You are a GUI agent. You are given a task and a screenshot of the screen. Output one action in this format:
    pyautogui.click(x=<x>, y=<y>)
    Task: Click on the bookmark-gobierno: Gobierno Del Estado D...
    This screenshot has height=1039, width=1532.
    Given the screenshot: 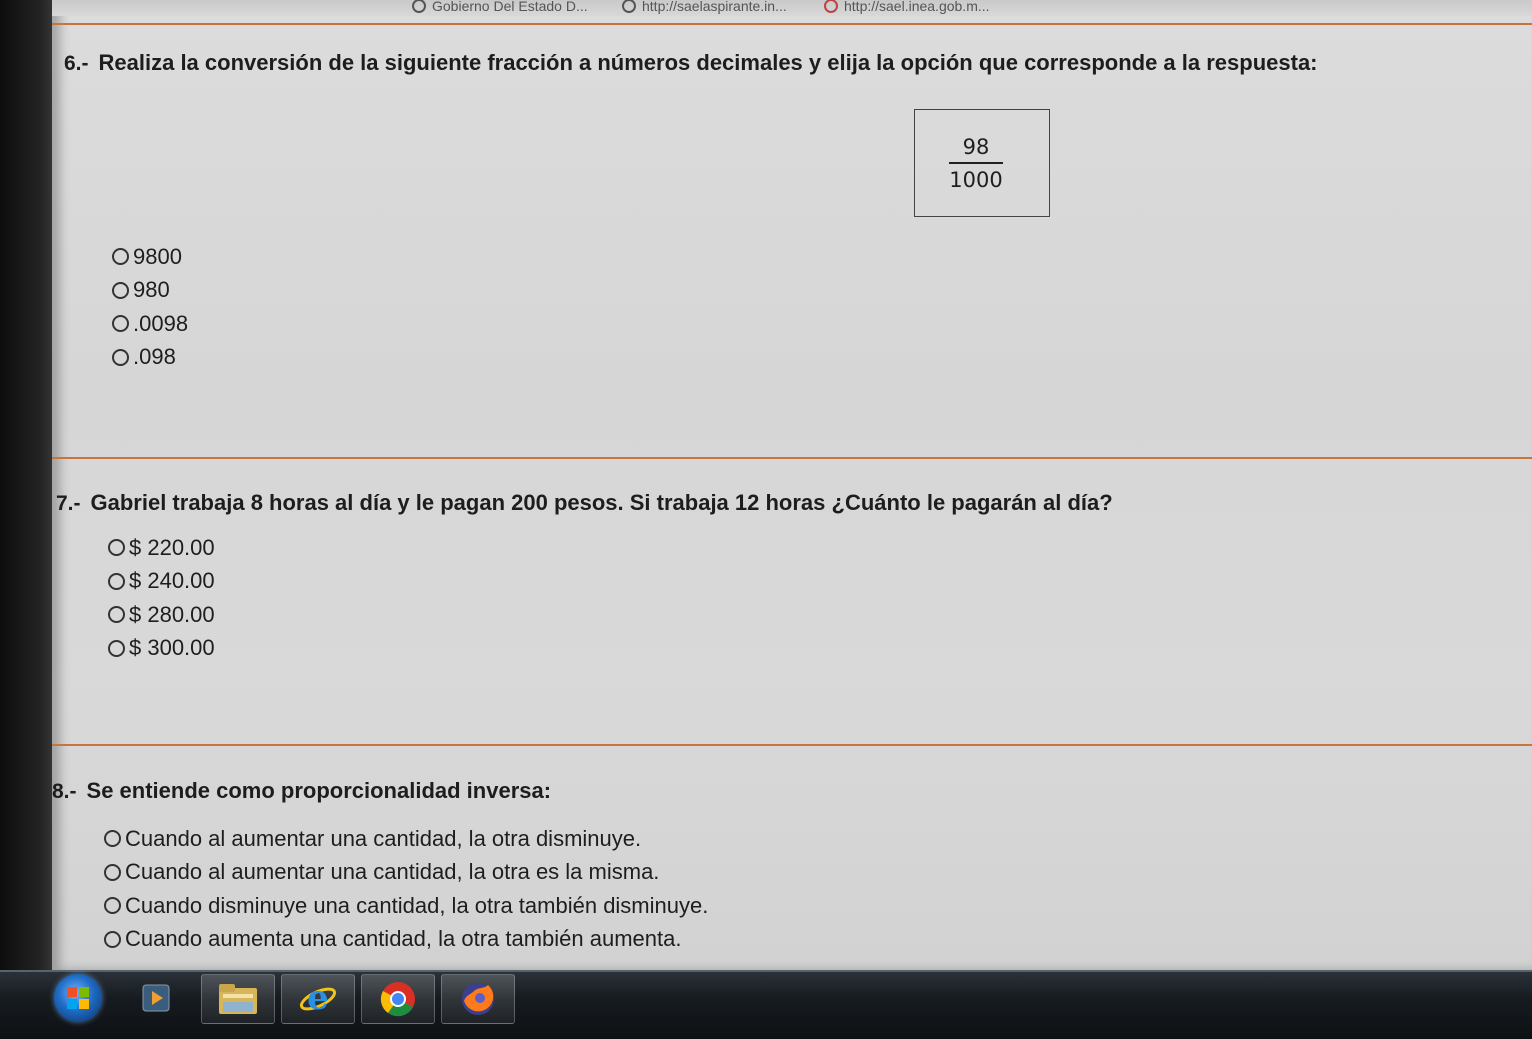 What is the action you would take?
    pyautogui.click(x=500, y=7)
    